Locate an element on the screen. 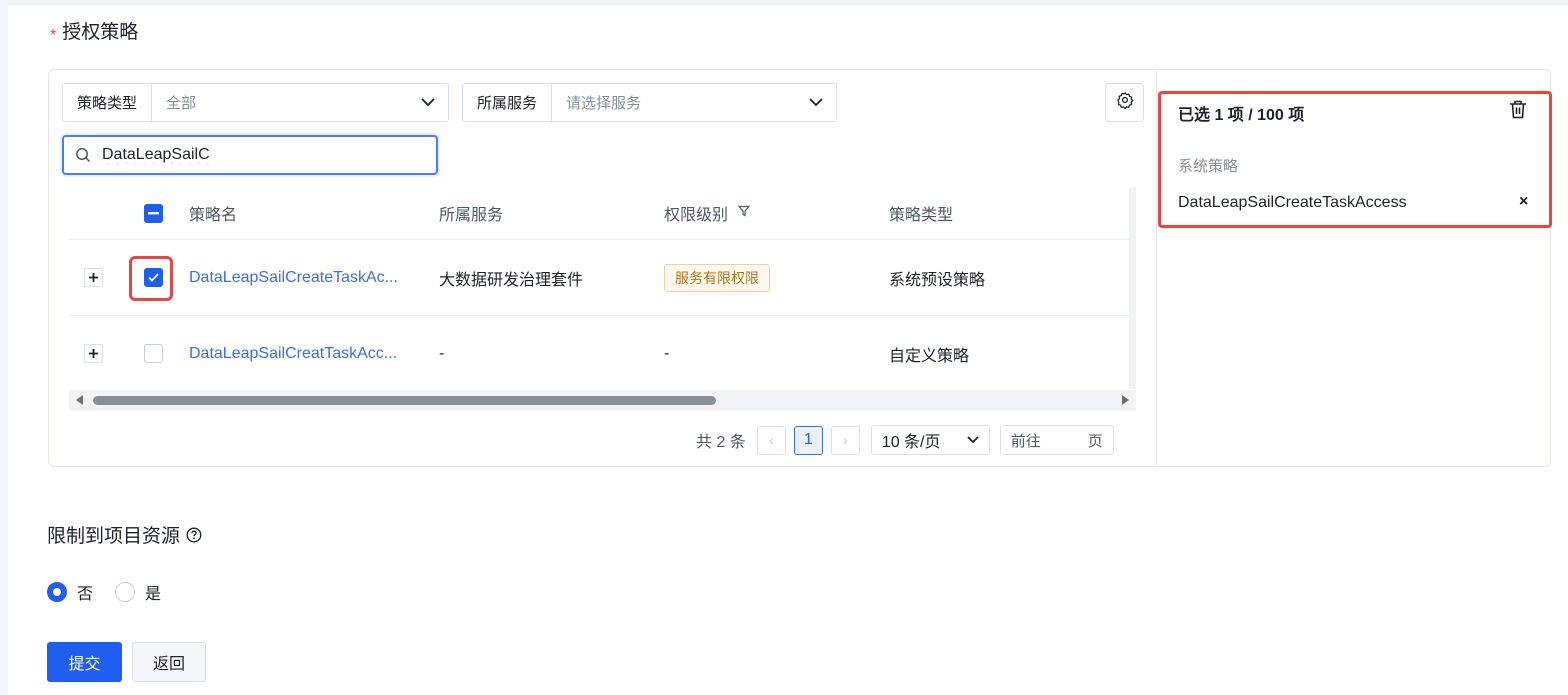 This screenshot has width=1568, height=695. prev-page-button: ‹ is located at coordinates (771, 440).